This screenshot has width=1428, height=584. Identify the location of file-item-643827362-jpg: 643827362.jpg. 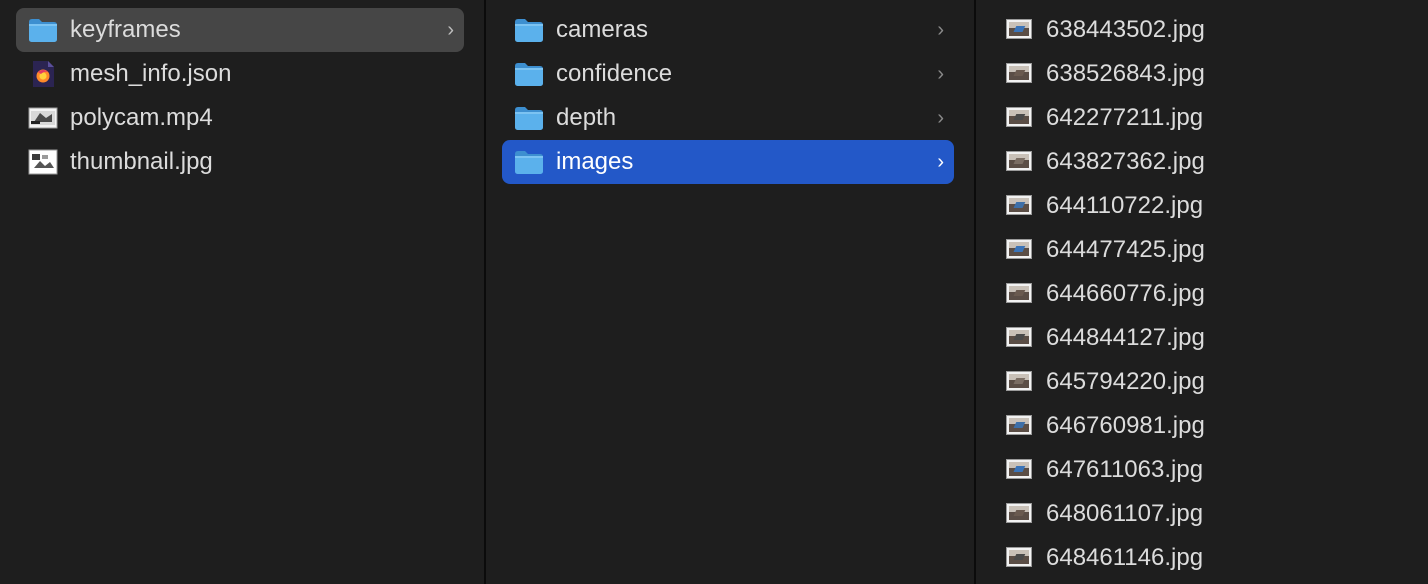
(1202, 162).